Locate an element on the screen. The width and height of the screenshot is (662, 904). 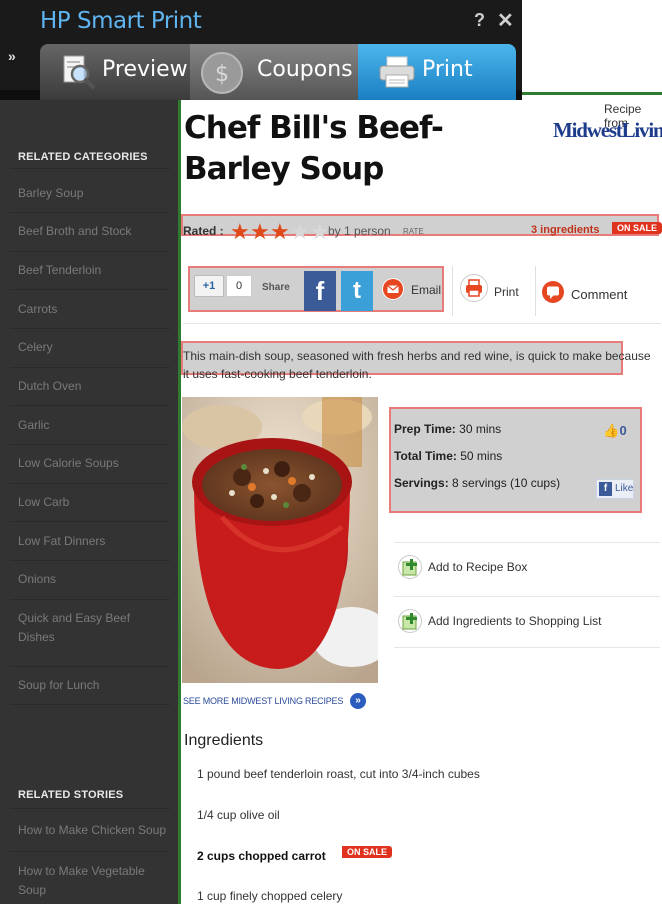
servings: Servings: 8 servings (10 cups) is located at coordinates (477, 483).